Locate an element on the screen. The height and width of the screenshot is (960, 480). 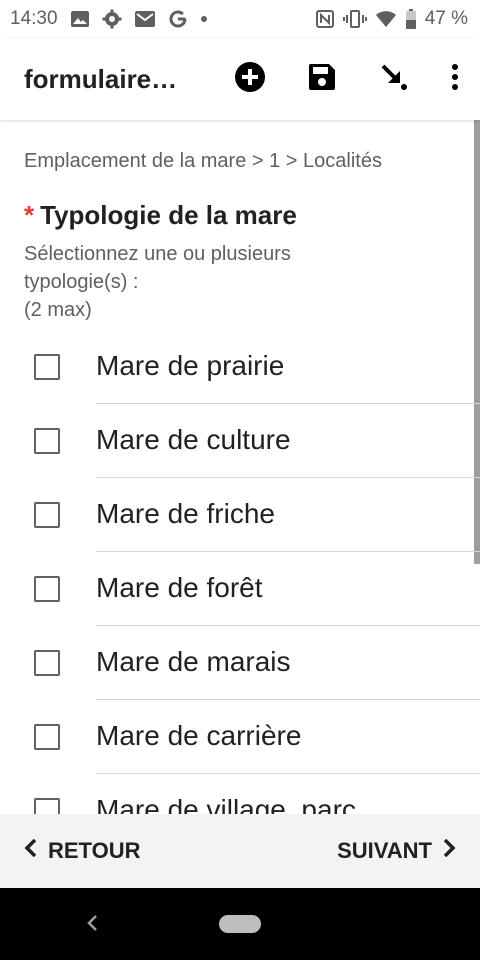
more-vert-icon is located at coordinates (455, 79).